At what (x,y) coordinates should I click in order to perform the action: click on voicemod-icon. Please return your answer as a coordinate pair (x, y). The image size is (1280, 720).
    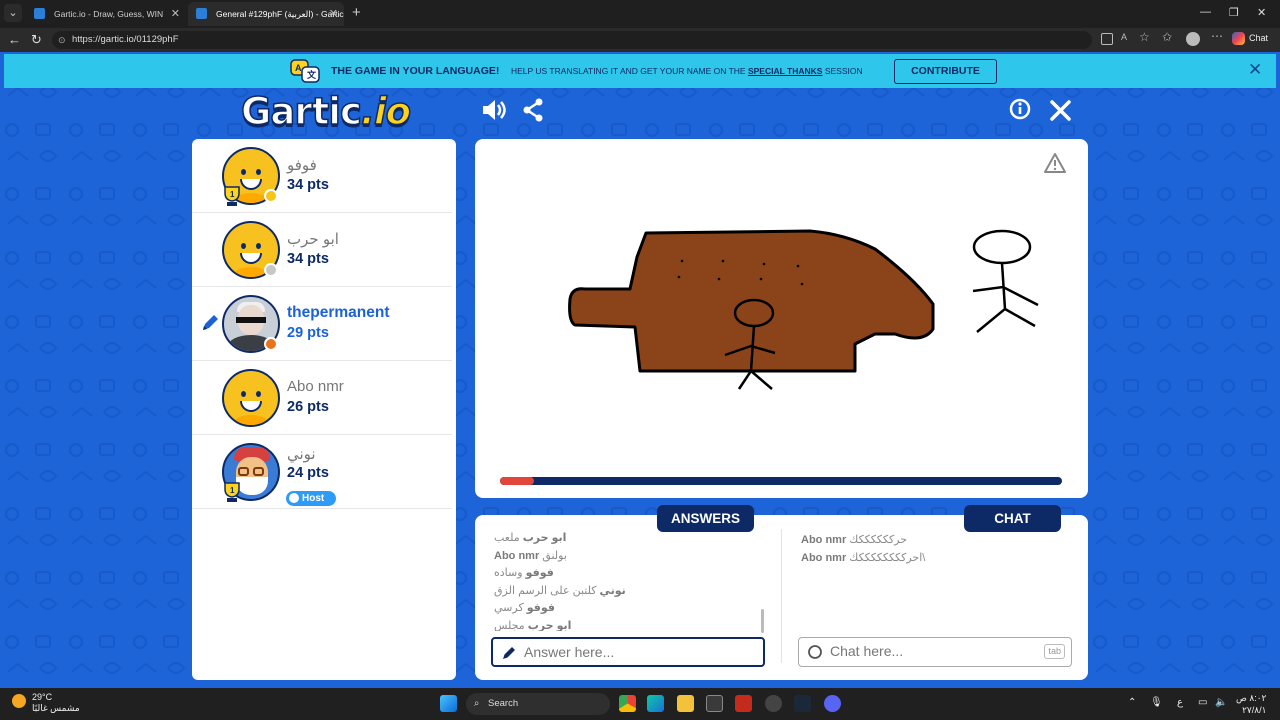
    Looking at the image, I should click on (743, 703).